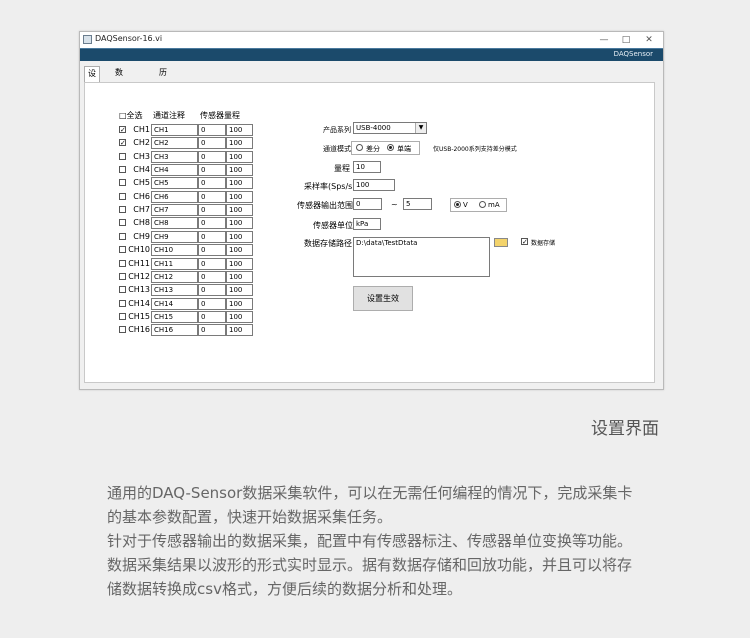 This screenshot has height=638, width=750. Describe the element at coordinates (482, 204) in the screenshot. I see `unit-ma-radio` at that location.